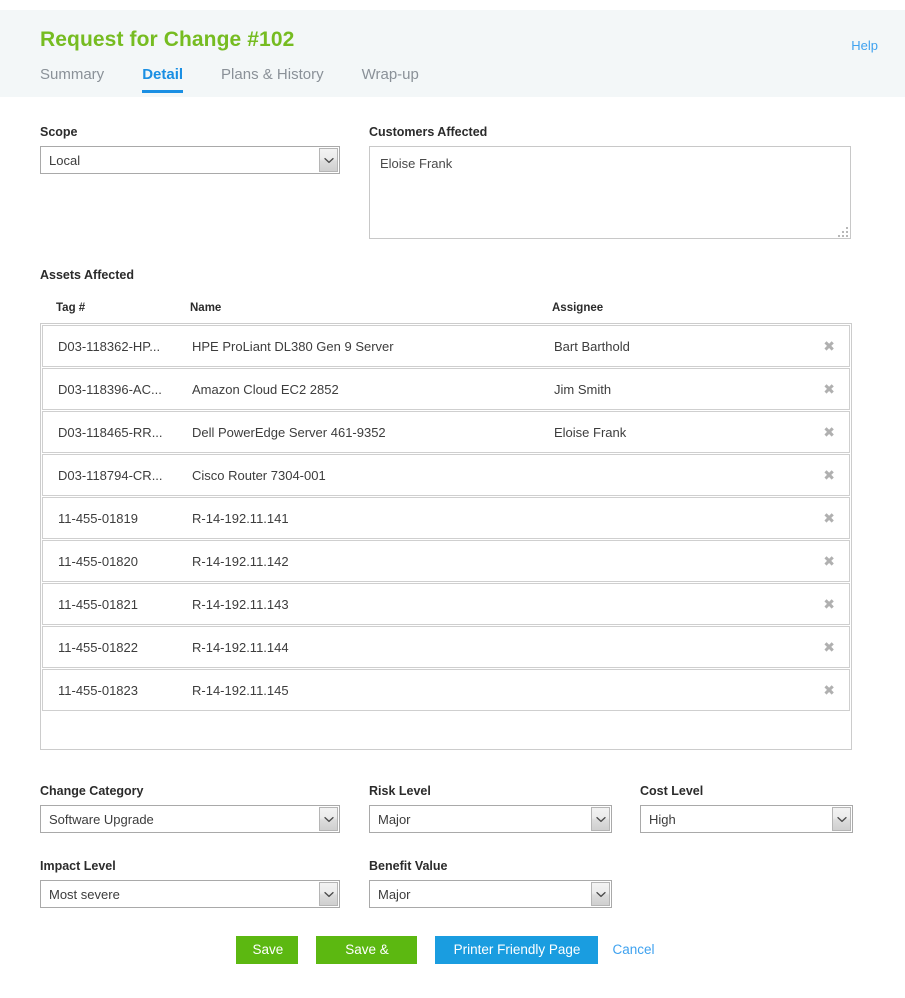  Describe the element at coordinates (92, 791) in the screenshot. I see `change-category-label: Change Category` at that location.